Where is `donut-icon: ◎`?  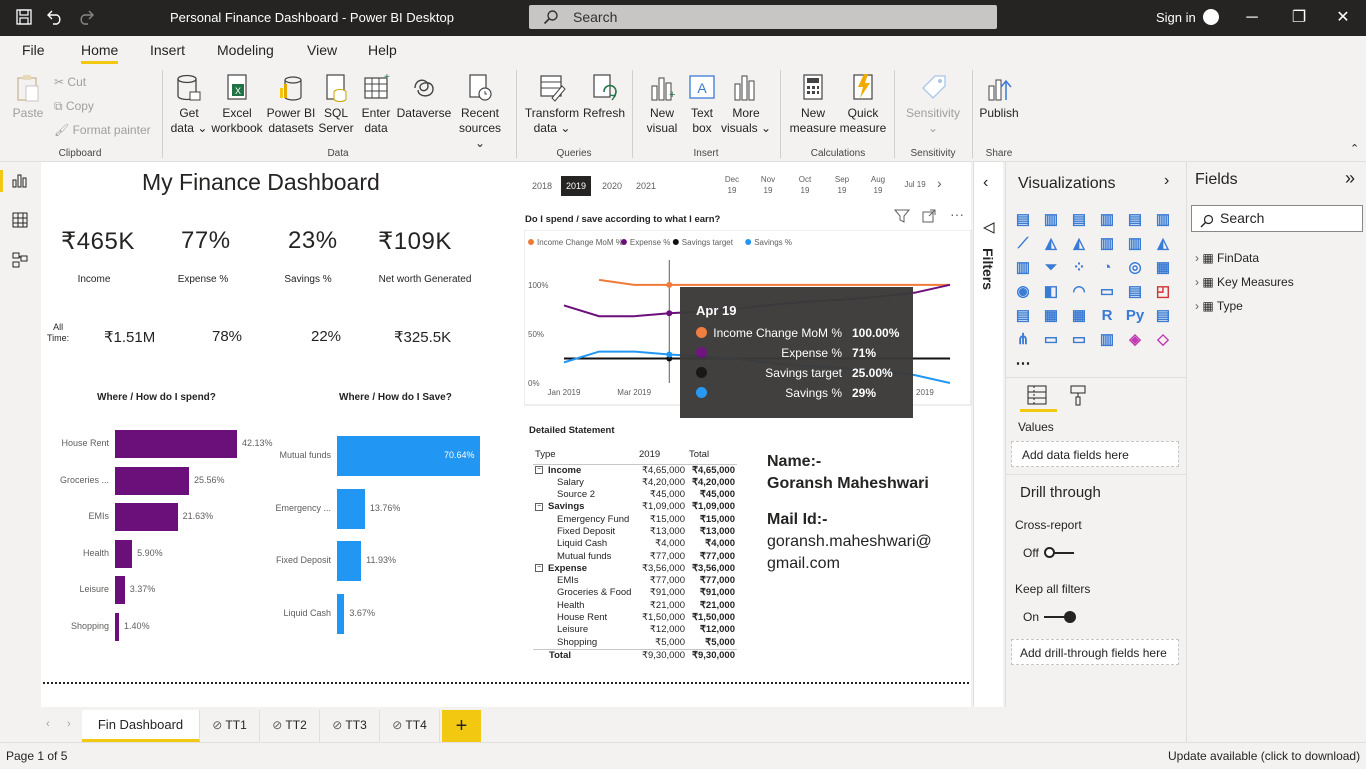
donut-icon: ◎ is located at coordinates (1135, 268).